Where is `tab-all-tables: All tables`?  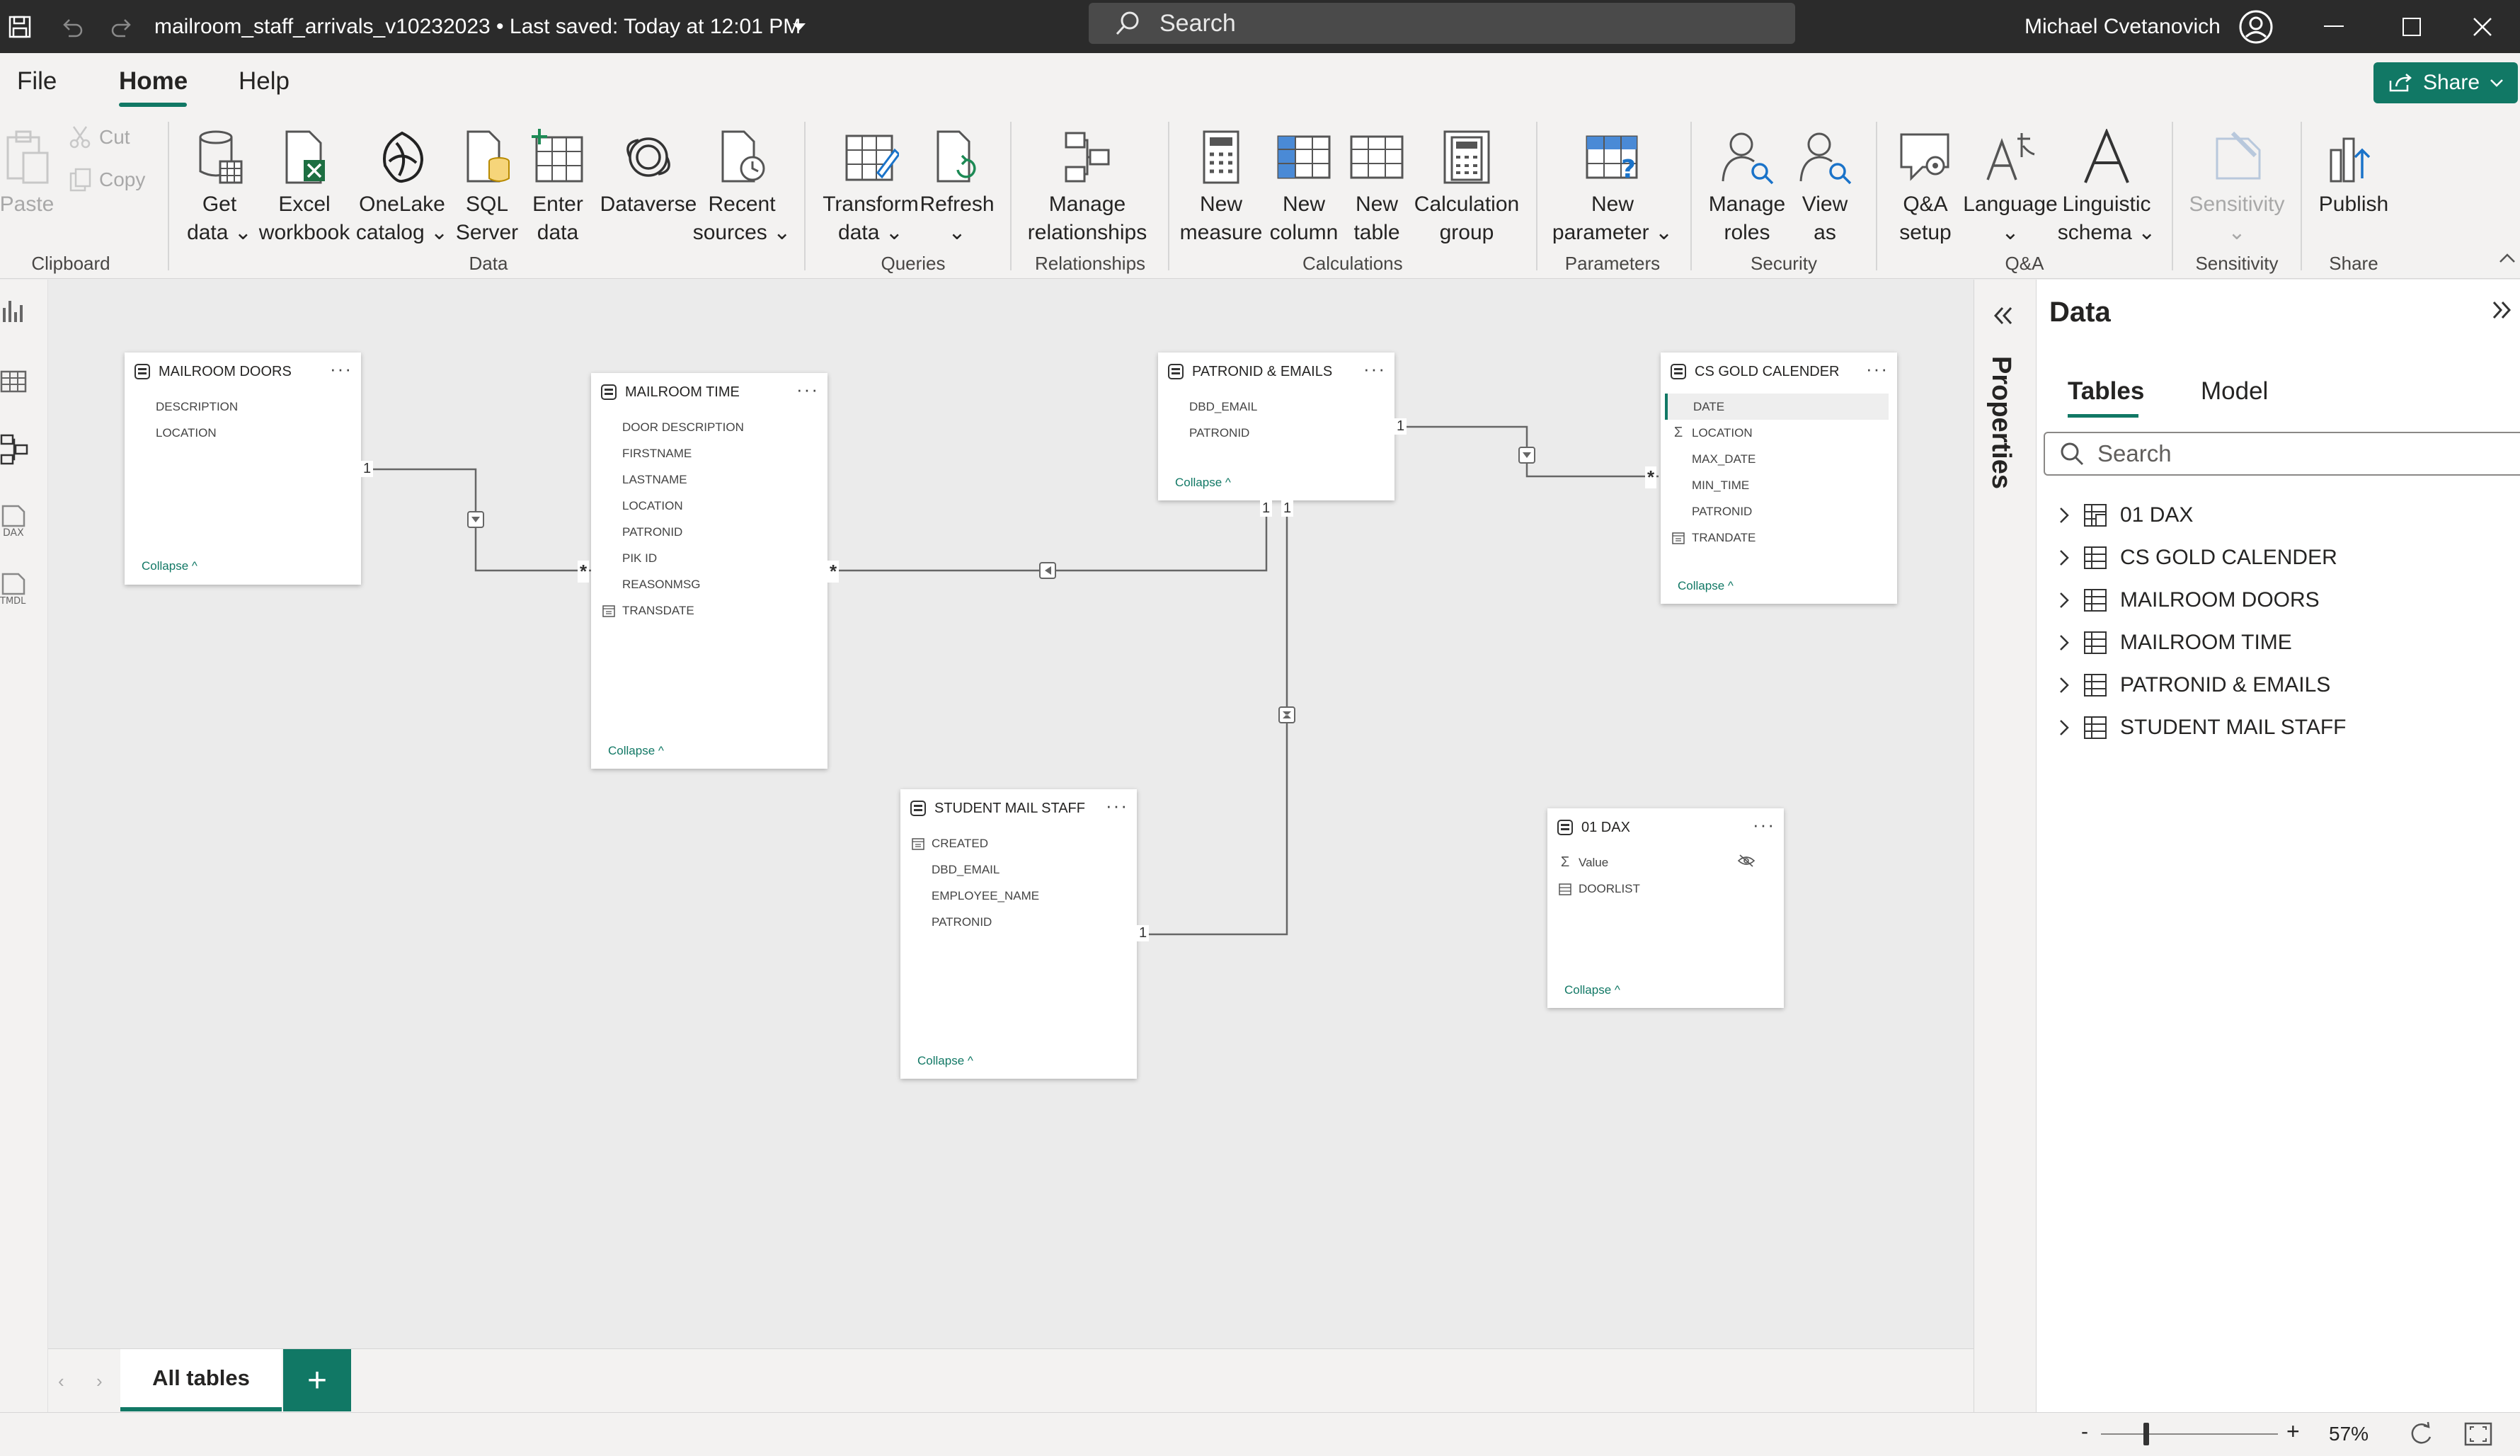 tab-all-tables: All tables is located at coordinates (201, 1380).